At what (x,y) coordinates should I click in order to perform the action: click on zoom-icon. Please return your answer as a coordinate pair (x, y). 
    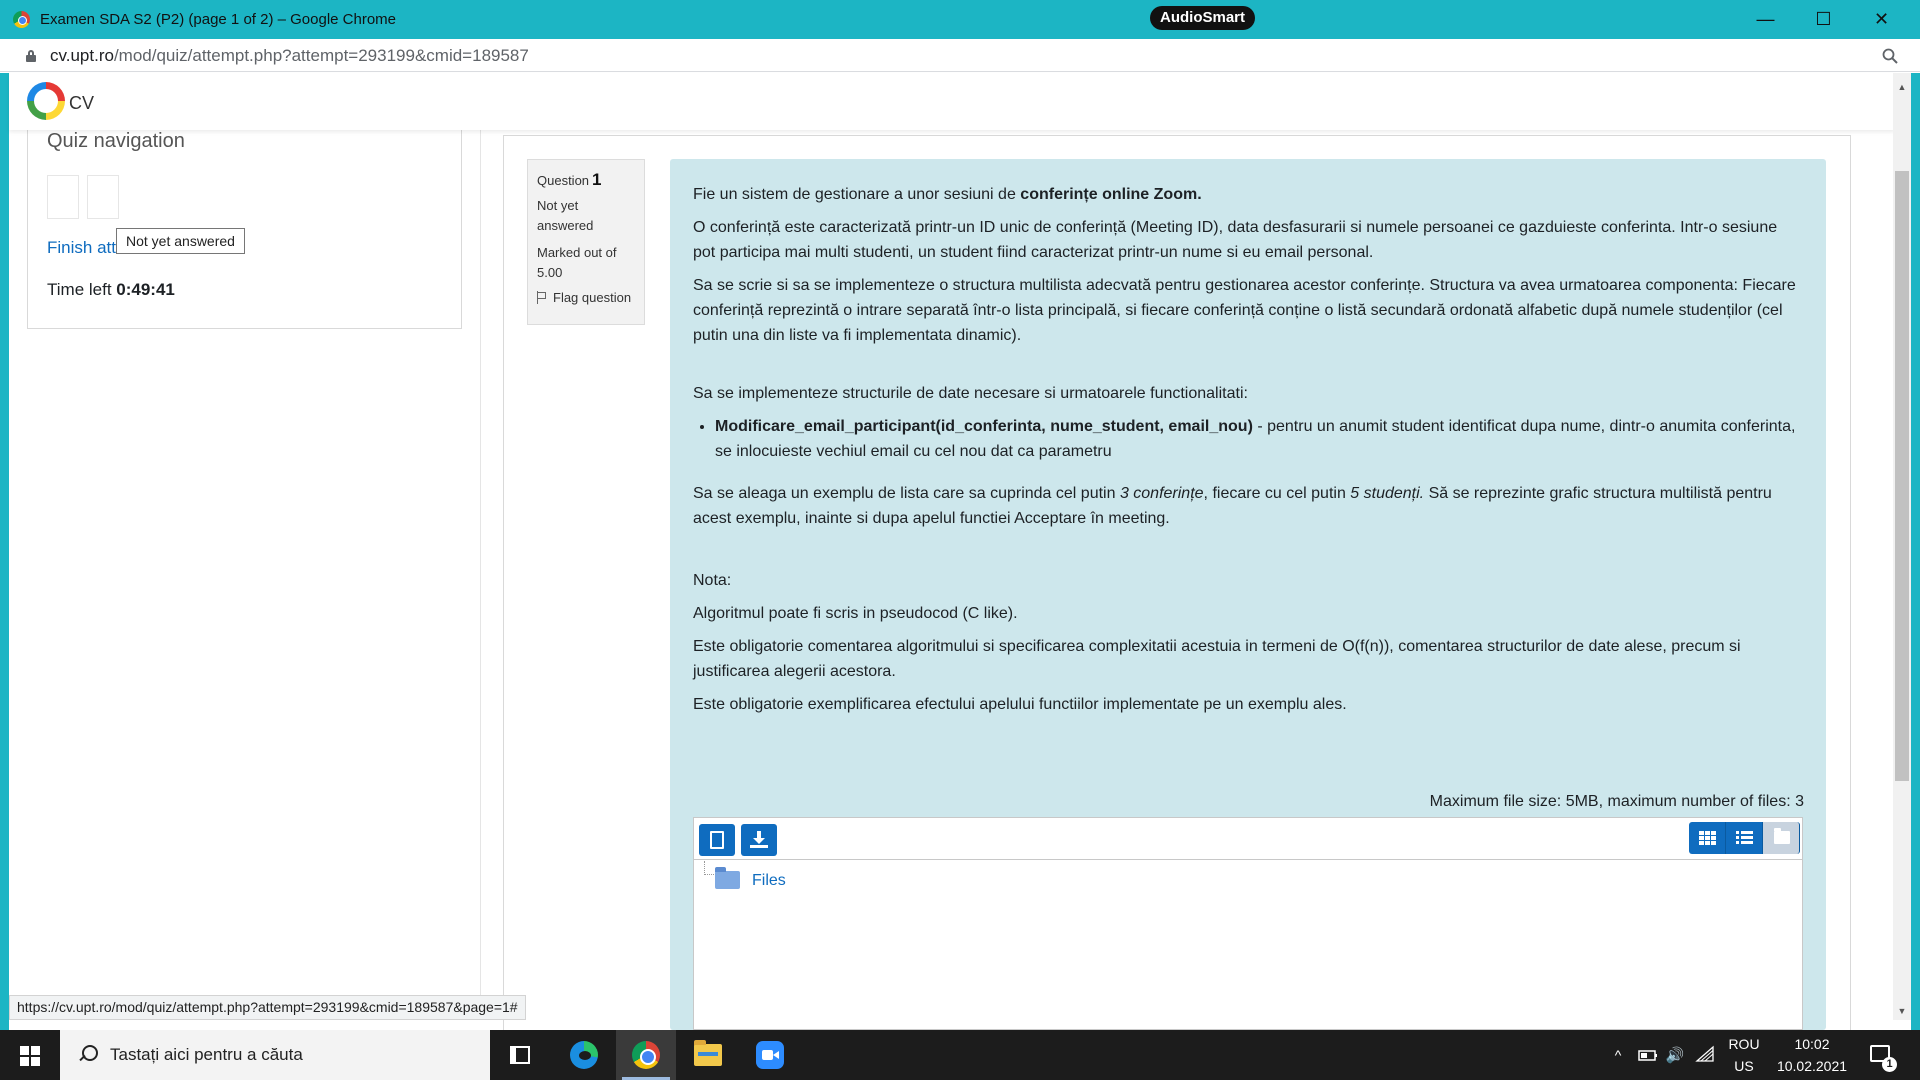
    Looking at the image, I should click on (1890, 56).